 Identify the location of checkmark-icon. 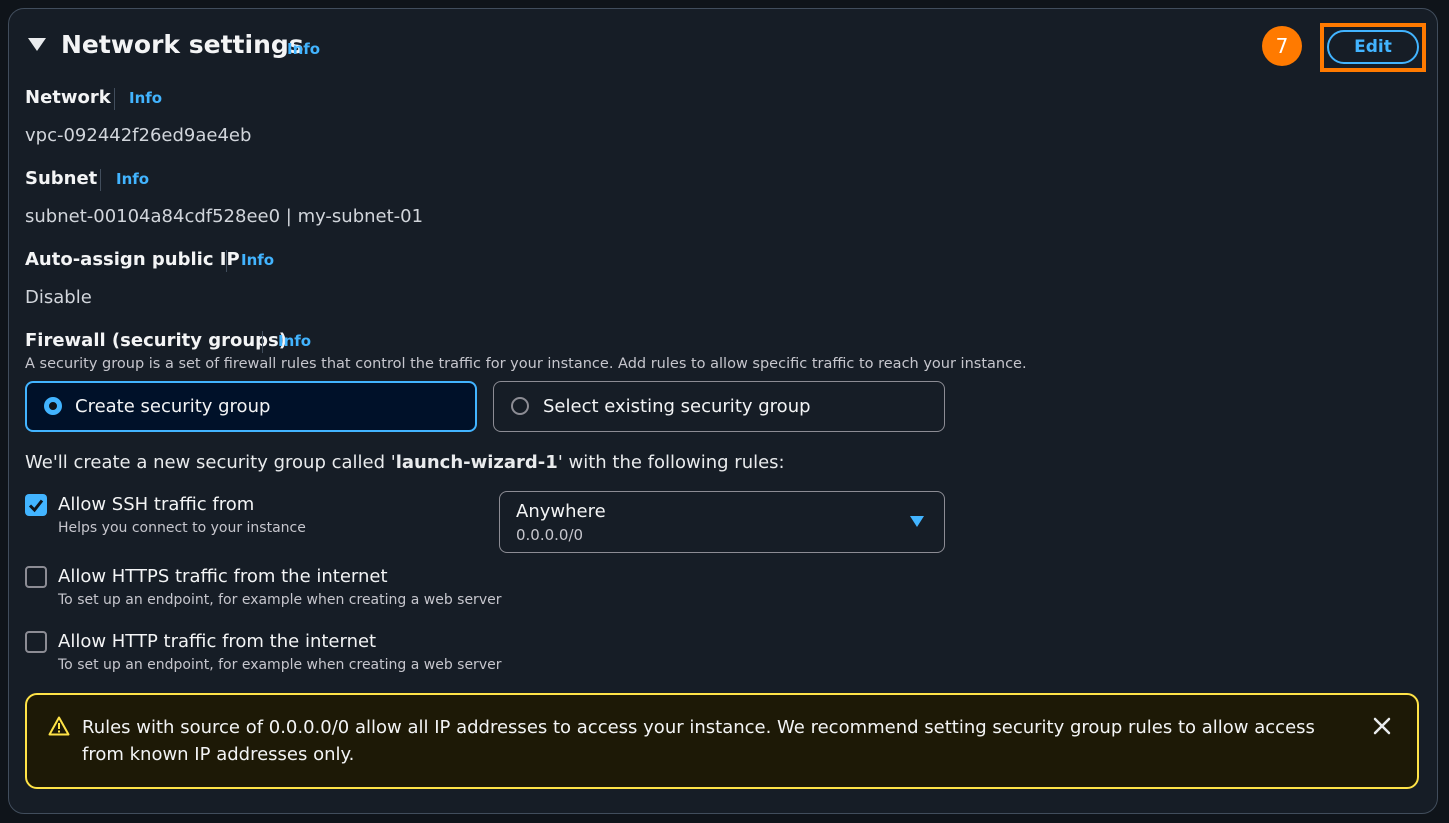
(36, 506).